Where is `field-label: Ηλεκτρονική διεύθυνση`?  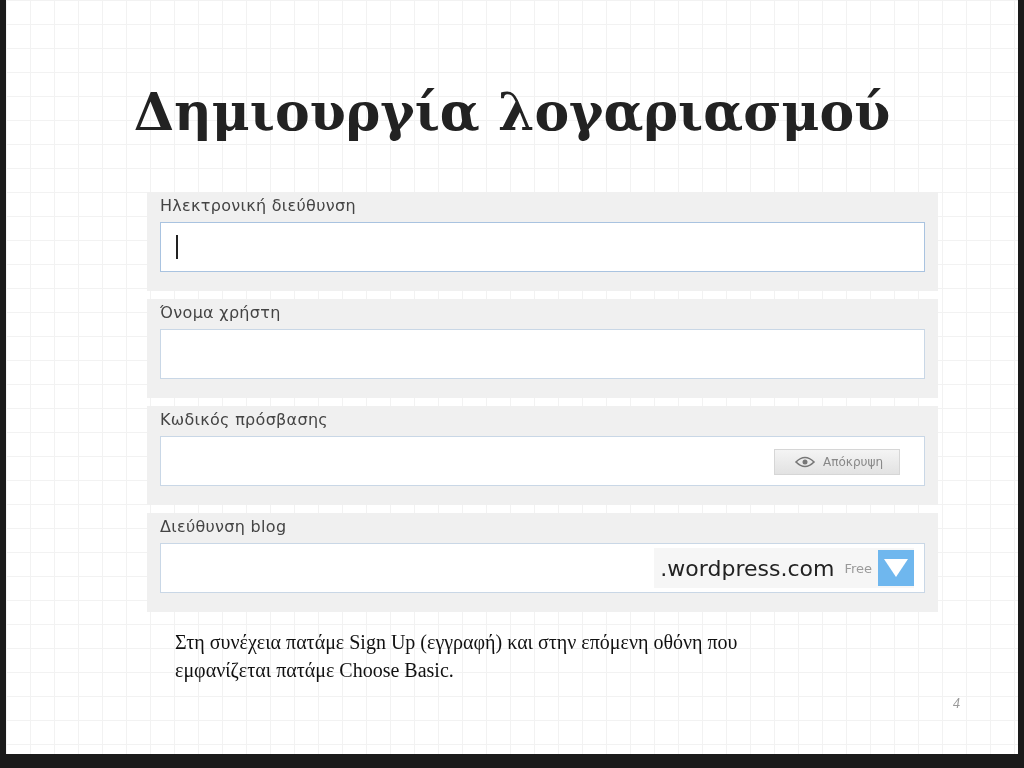
field-label: Ηλεκτρονική διεύθυνση is located at coordinates (258, 205).